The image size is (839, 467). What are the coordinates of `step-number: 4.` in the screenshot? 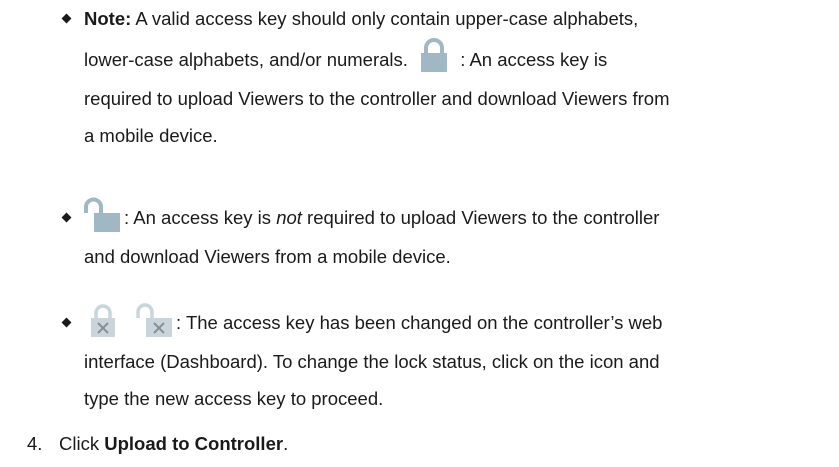 It's located at (35, 443).